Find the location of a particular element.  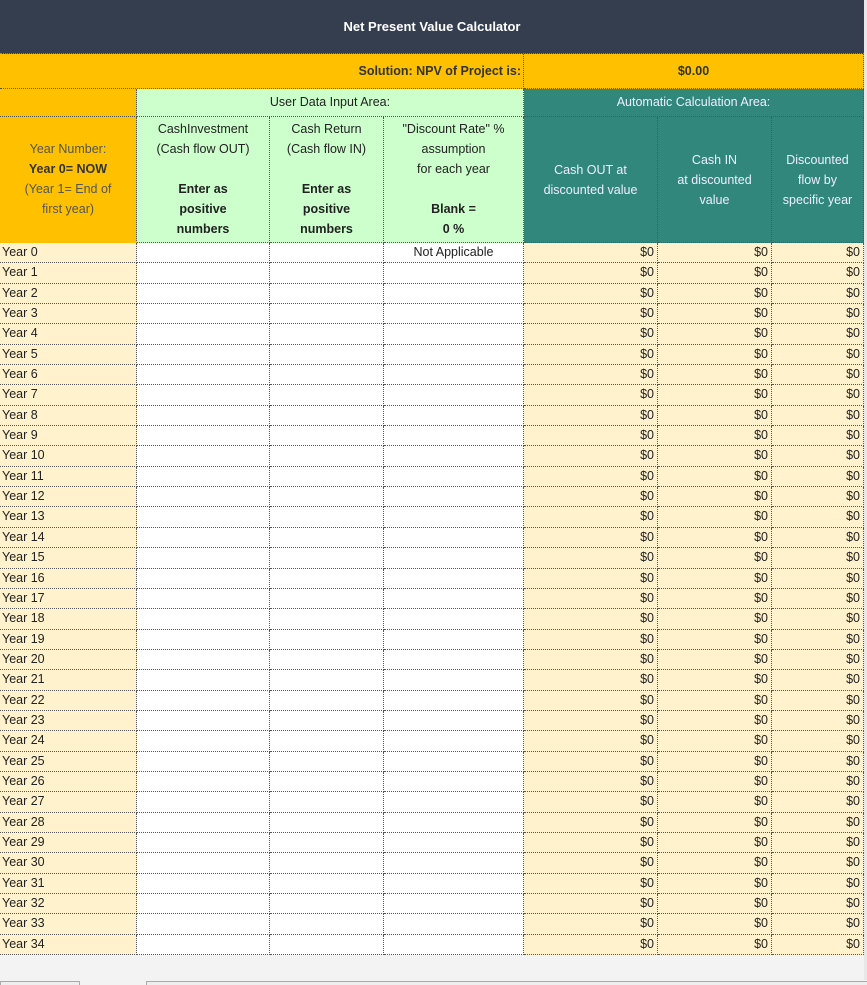

sheet-tab is located at coordinates (40, 983).